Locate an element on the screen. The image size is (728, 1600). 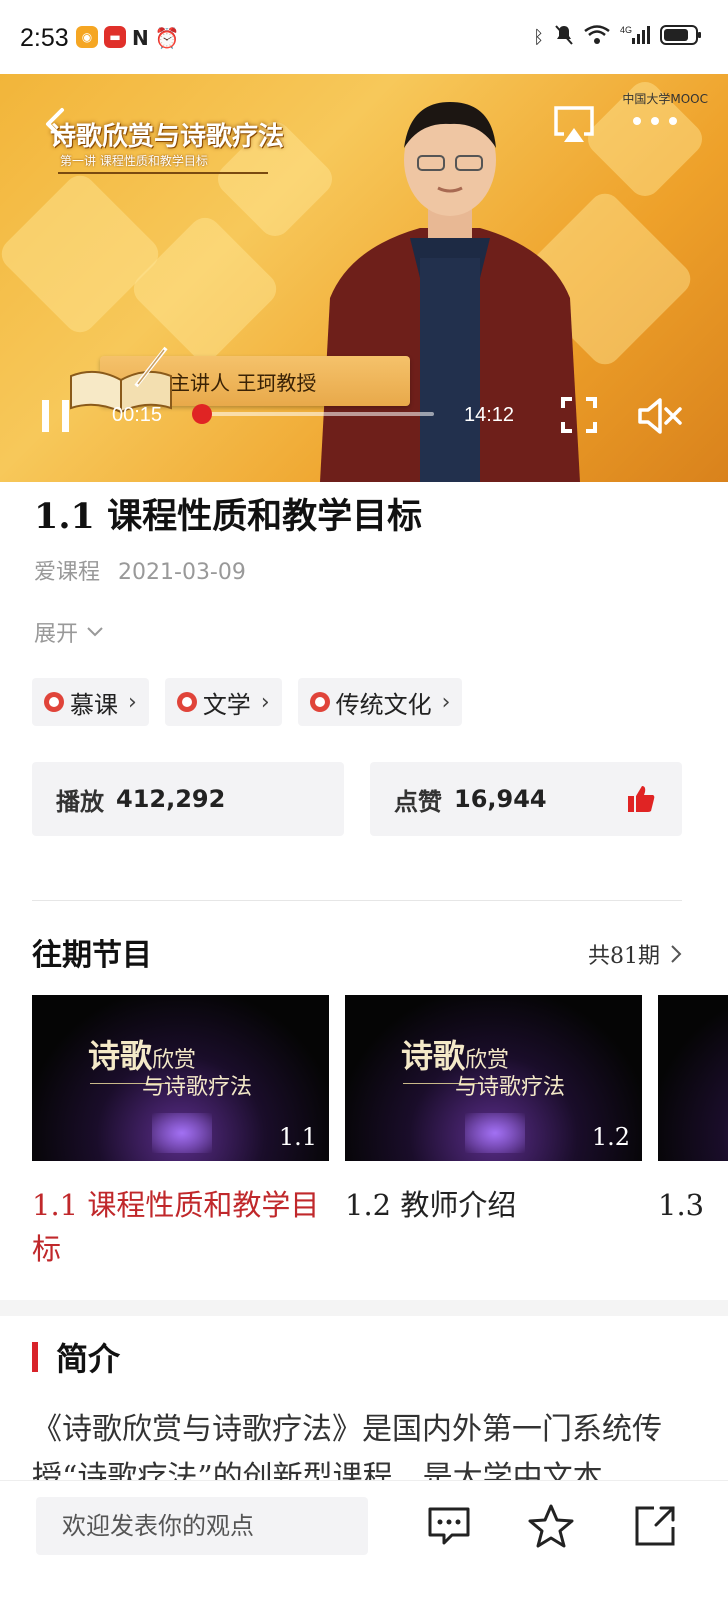
expand-toggle: 展开 is located at coordinates (69, 632).